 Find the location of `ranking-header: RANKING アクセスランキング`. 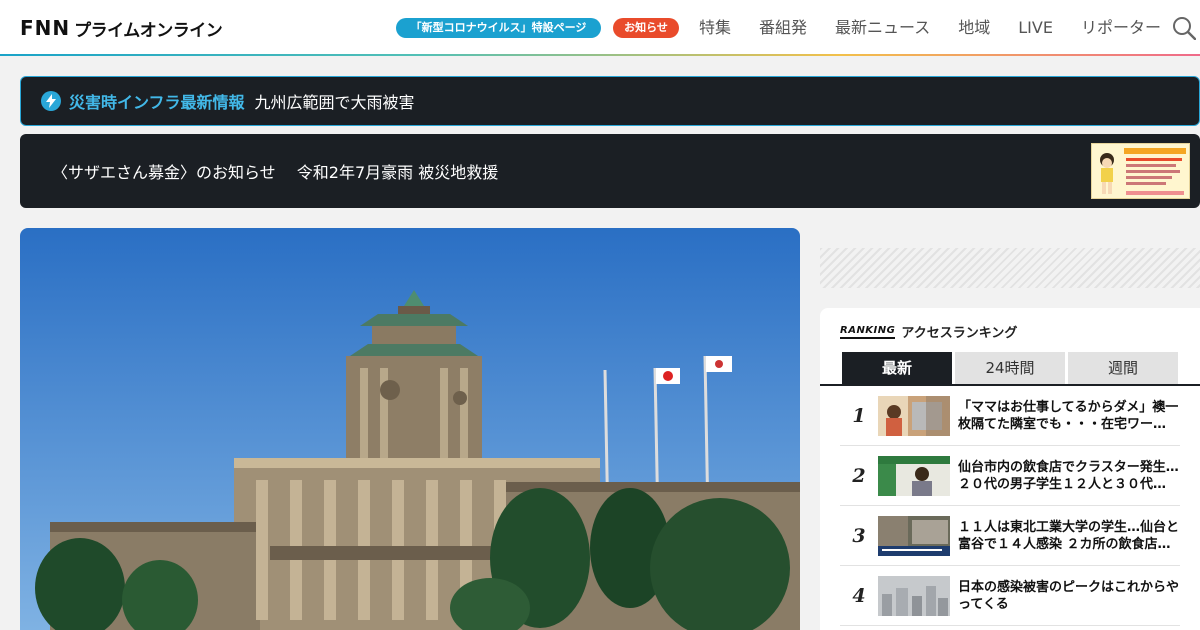

ranking-header: RANKING アクセスランキング is located at coordinates (928, 331).